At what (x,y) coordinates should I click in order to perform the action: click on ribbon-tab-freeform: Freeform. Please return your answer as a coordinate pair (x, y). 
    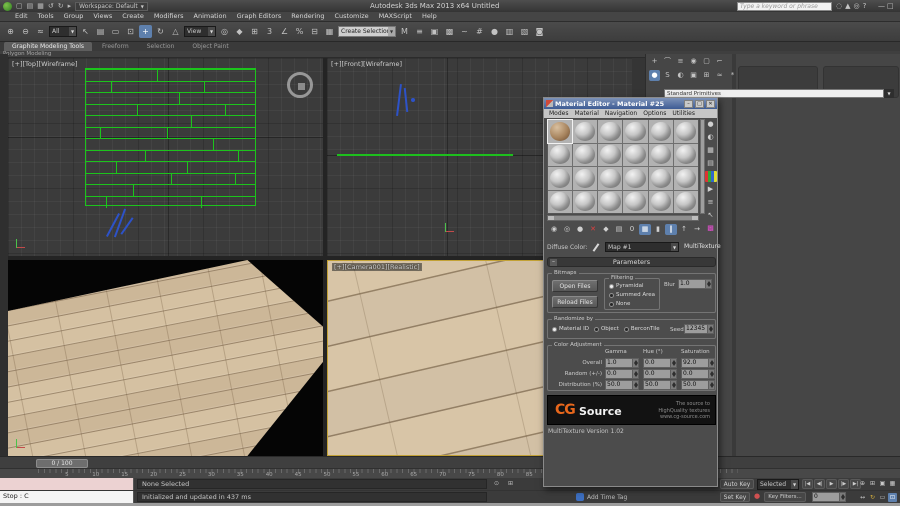
    Looking at the image, I should click on (115, 46).